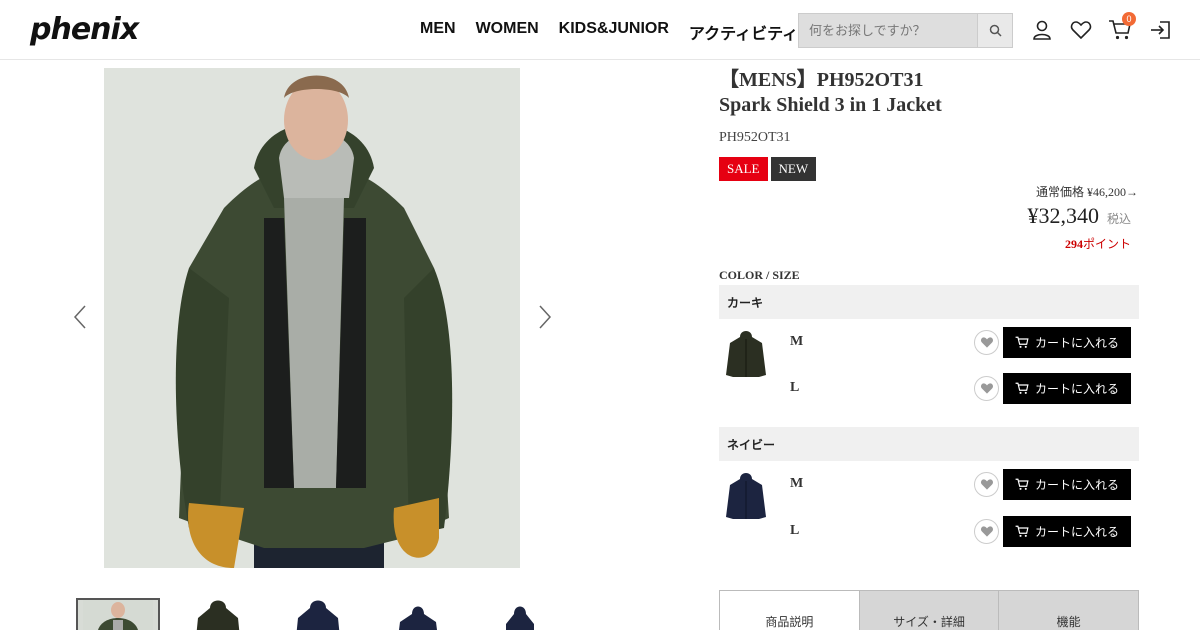  I want to click on new-badge: NEW, so click(793, 169).